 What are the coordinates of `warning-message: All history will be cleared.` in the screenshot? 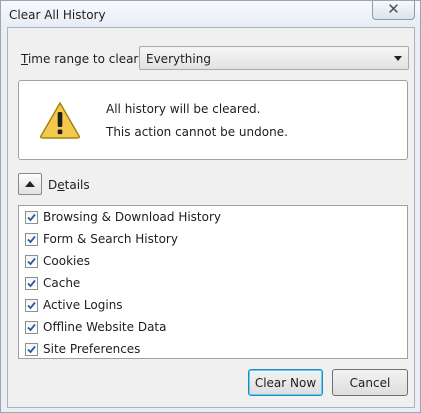 It's located at (183, 109).